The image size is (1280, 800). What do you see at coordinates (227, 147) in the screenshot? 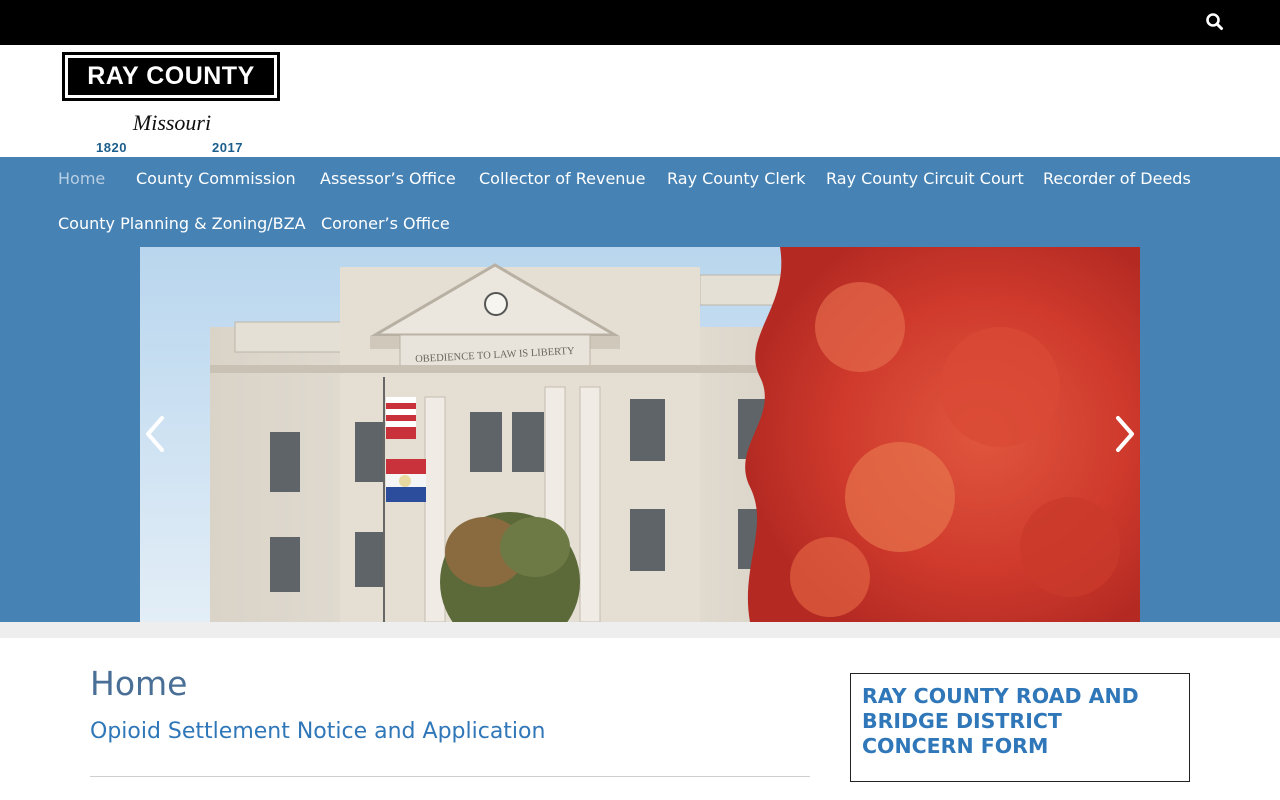
I see `logo-year-end: 2017` at bounding box center [227, 147].